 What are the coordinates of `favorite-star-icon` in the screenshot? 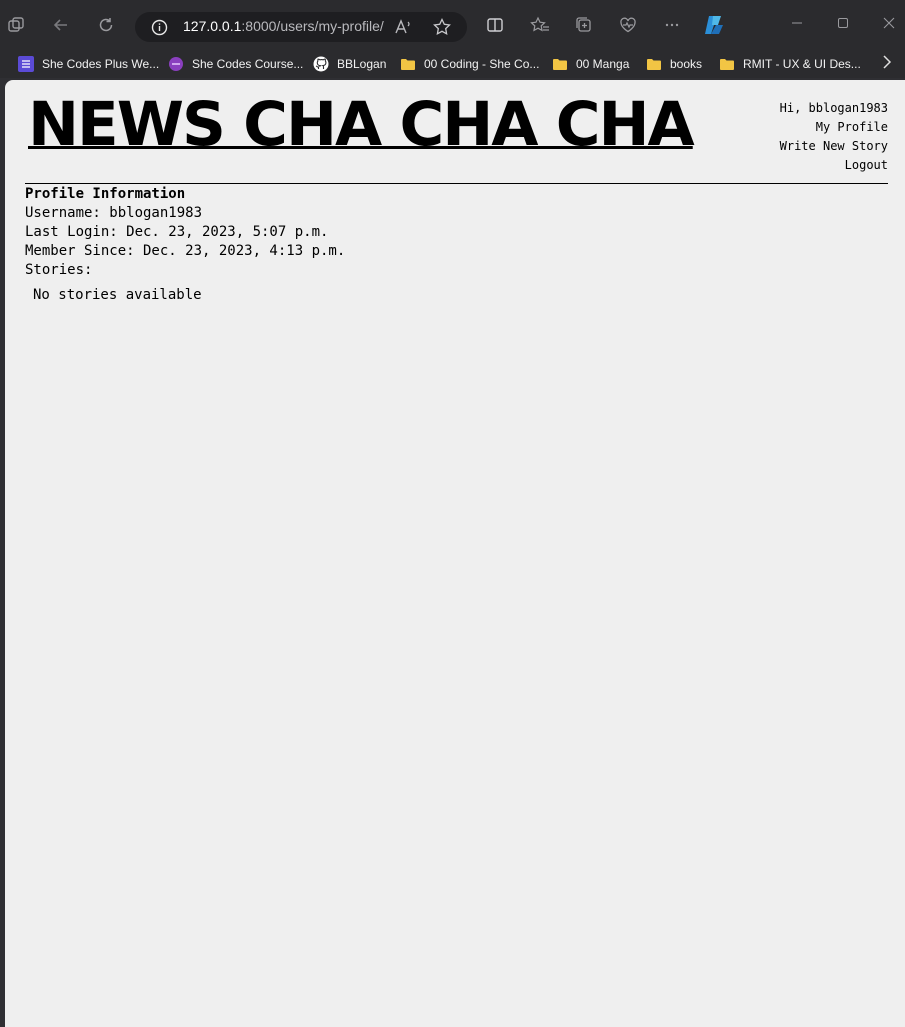 It's located at (442, 27).